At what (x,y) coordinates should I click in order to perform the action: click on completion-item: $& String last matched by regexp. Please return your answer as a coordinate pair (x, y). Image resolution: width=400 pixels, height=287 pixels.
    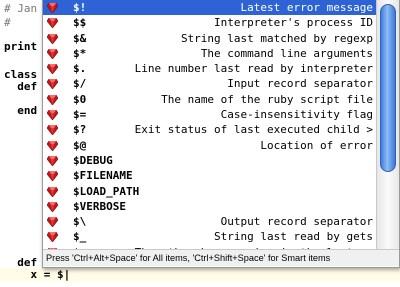
    Looking at the image, I should click on (209, 38).